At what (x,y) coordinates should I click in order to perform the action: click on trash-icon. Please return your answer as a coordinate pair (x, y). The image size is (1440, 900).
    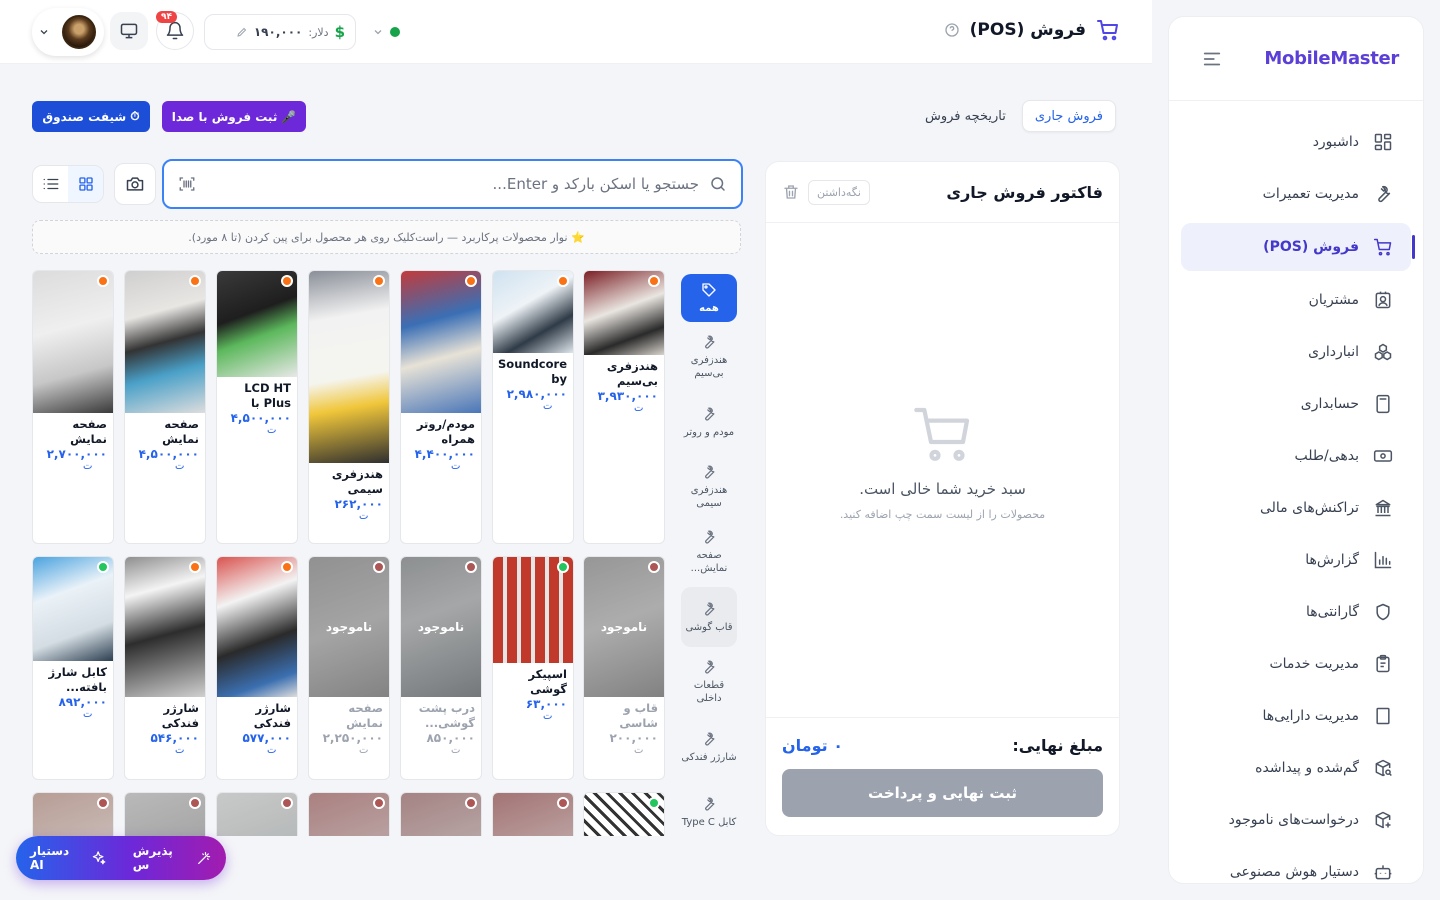
    Looking at the image, I should click on (791, 192).